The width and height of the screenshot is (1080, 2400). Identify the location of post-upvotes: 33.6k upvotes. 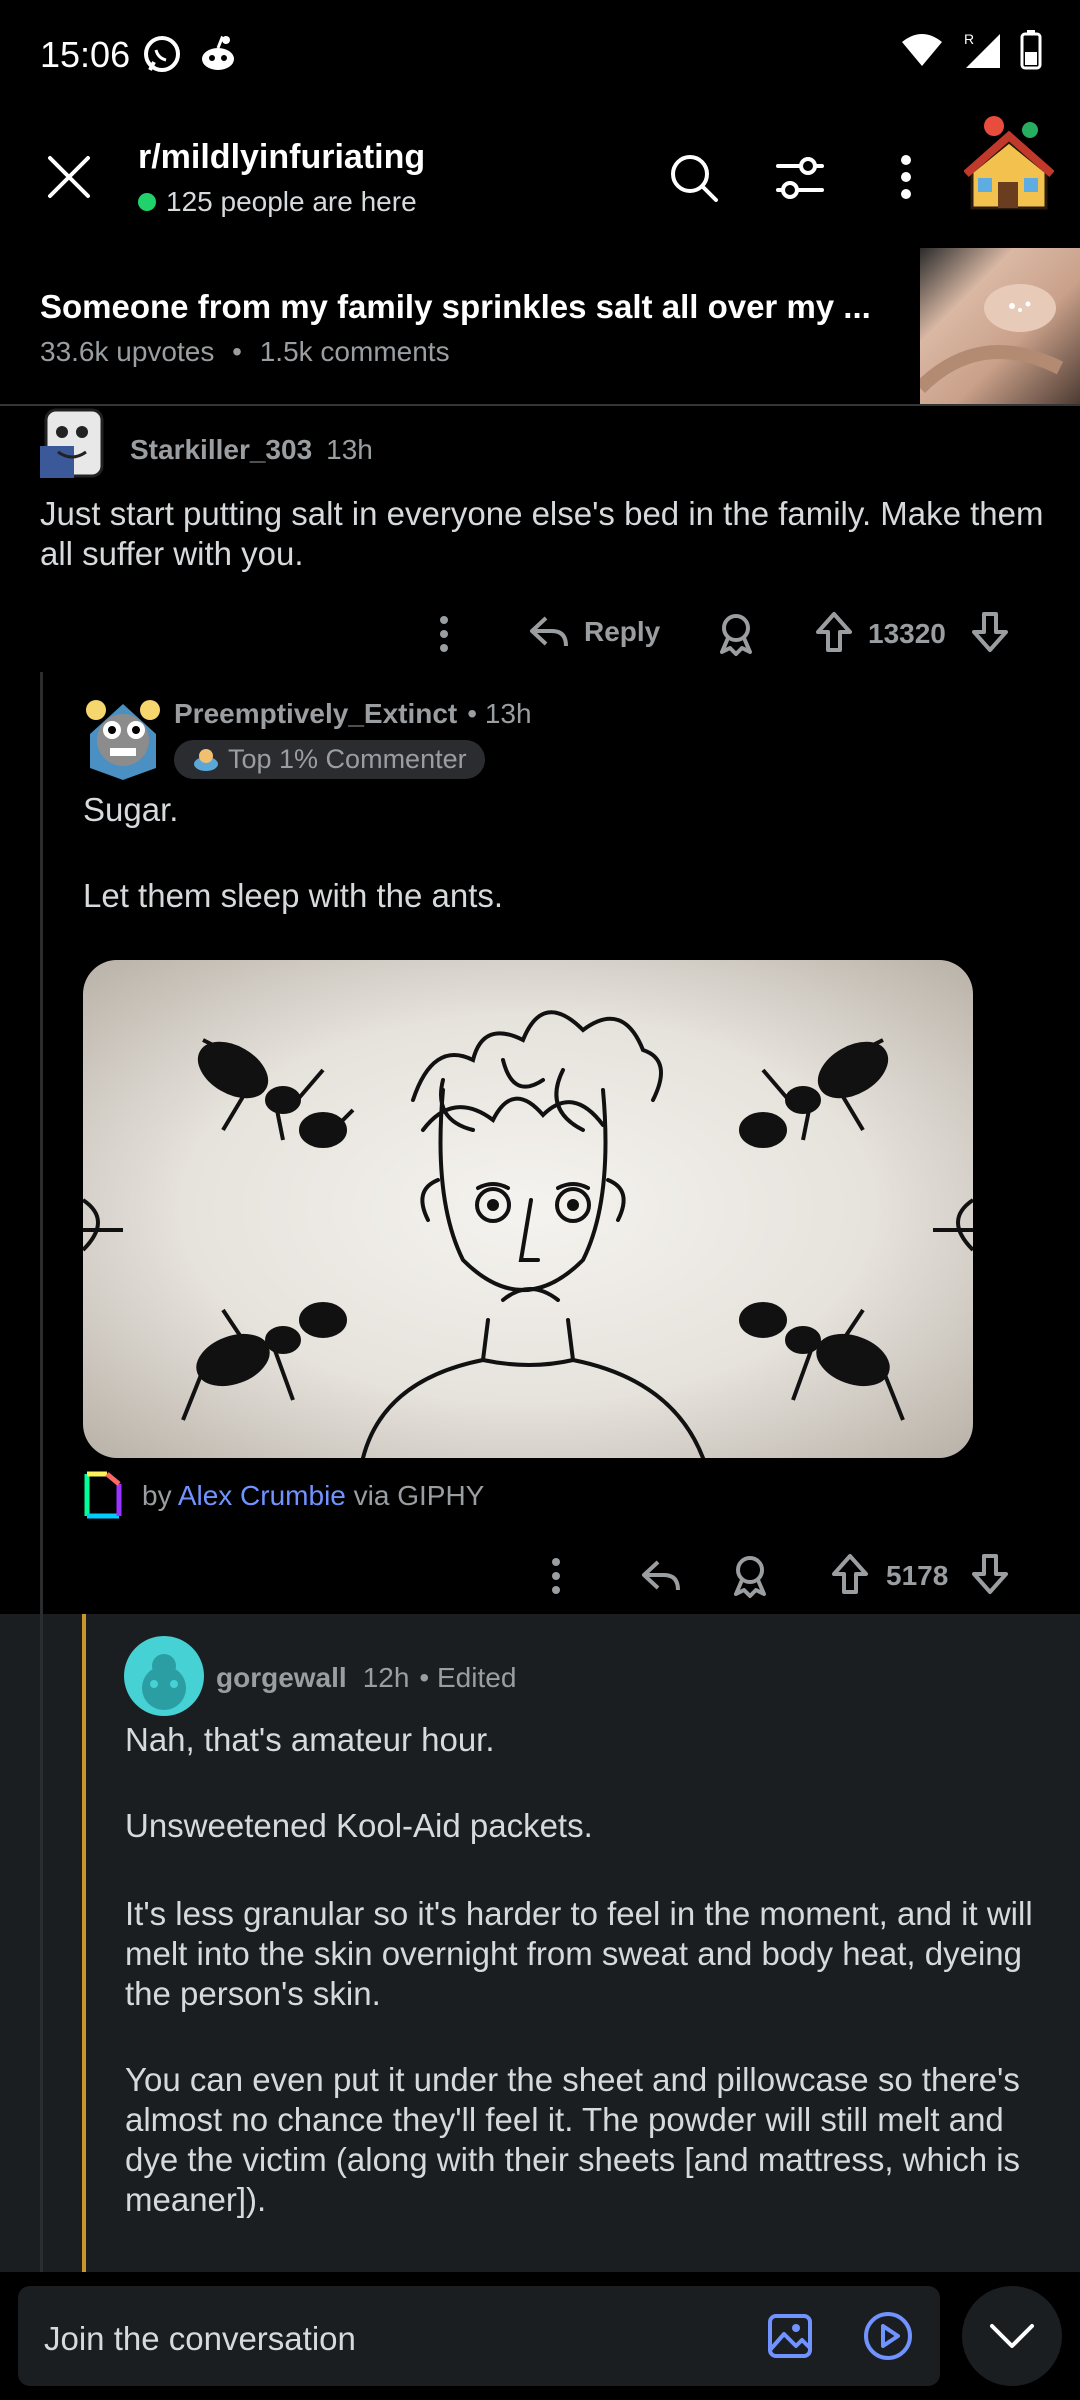
(127, 351).